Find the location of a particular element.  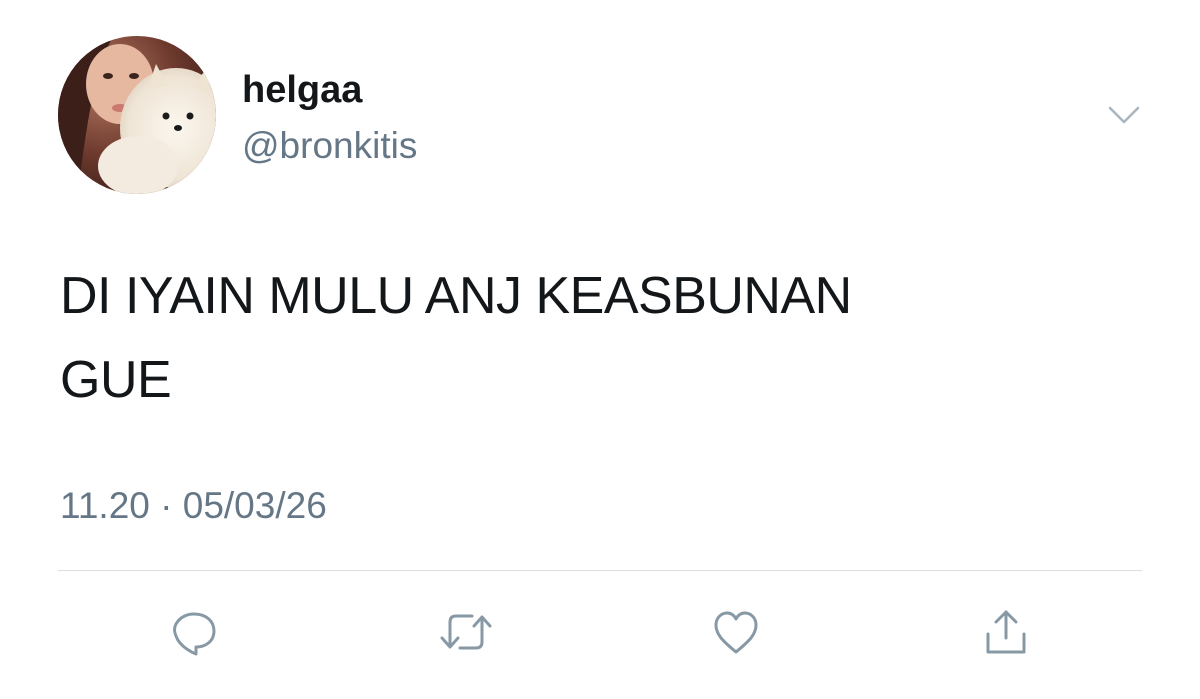

like-icon is located at coordinates (736, 632).